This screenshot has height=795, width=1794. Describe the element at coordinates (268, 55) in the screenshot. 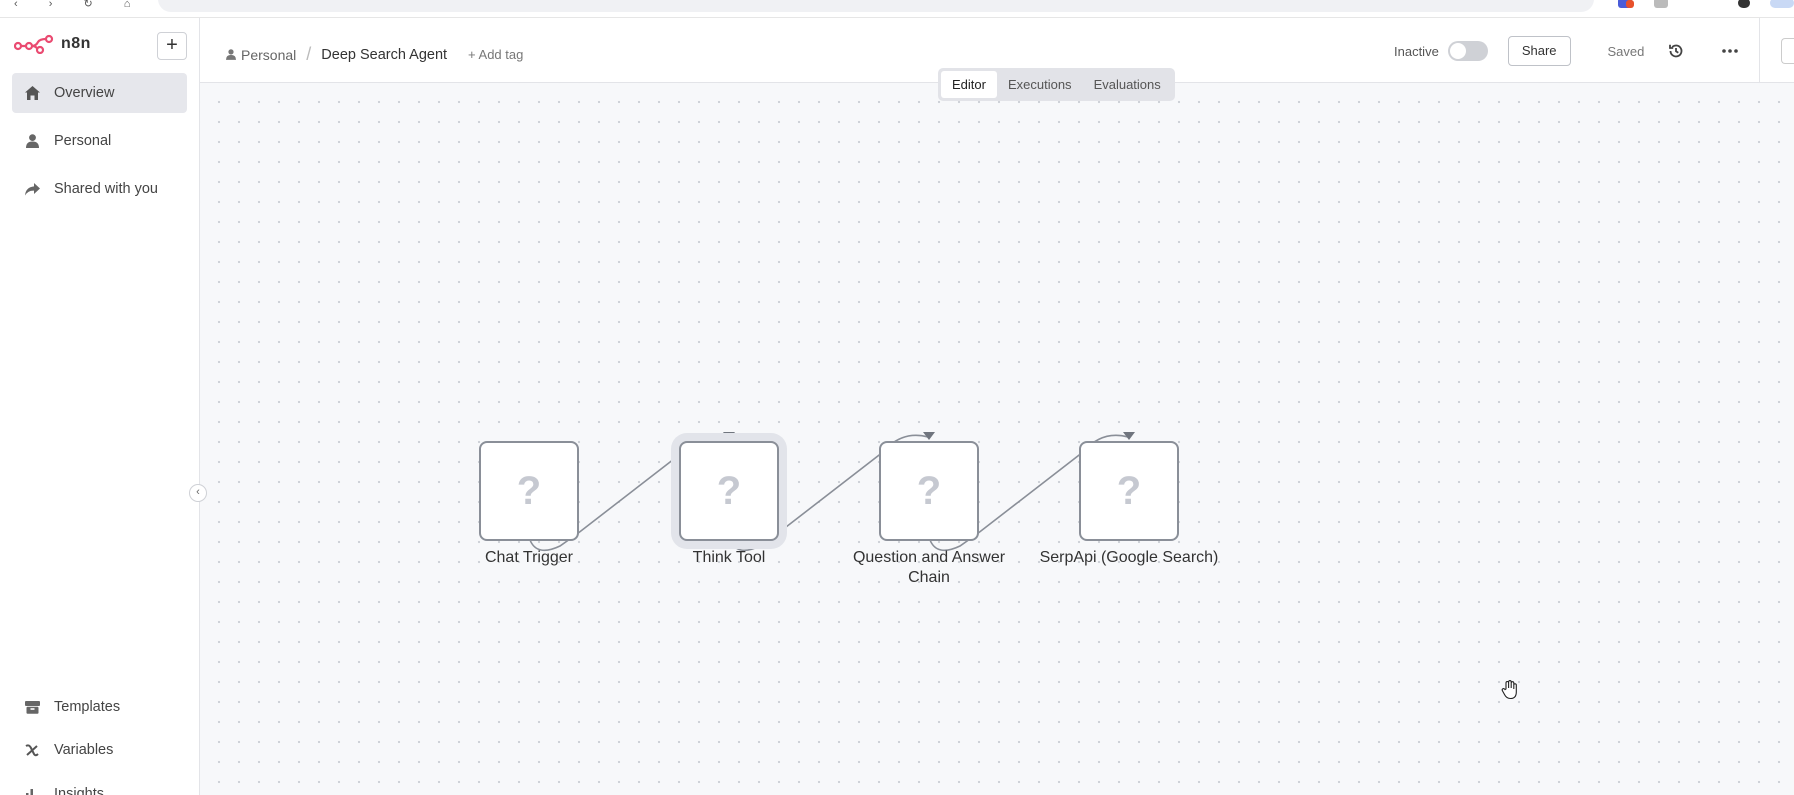

I see `breadcrumb-project: Personal` at that location.